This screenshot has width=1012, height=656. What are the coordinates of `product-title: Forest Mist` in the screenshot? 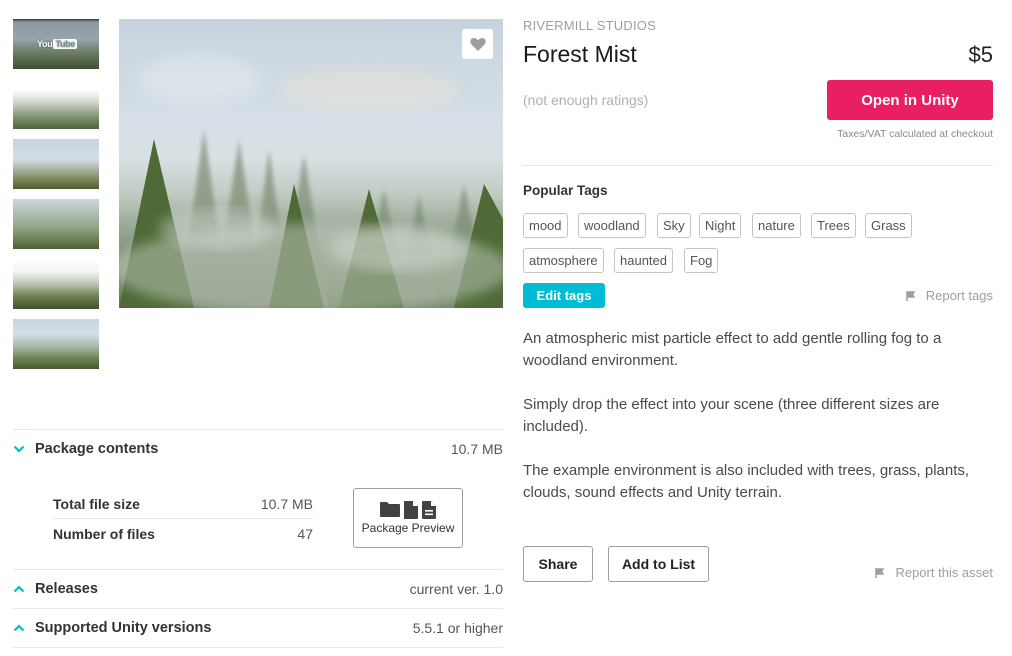 It's located at (580, 54).